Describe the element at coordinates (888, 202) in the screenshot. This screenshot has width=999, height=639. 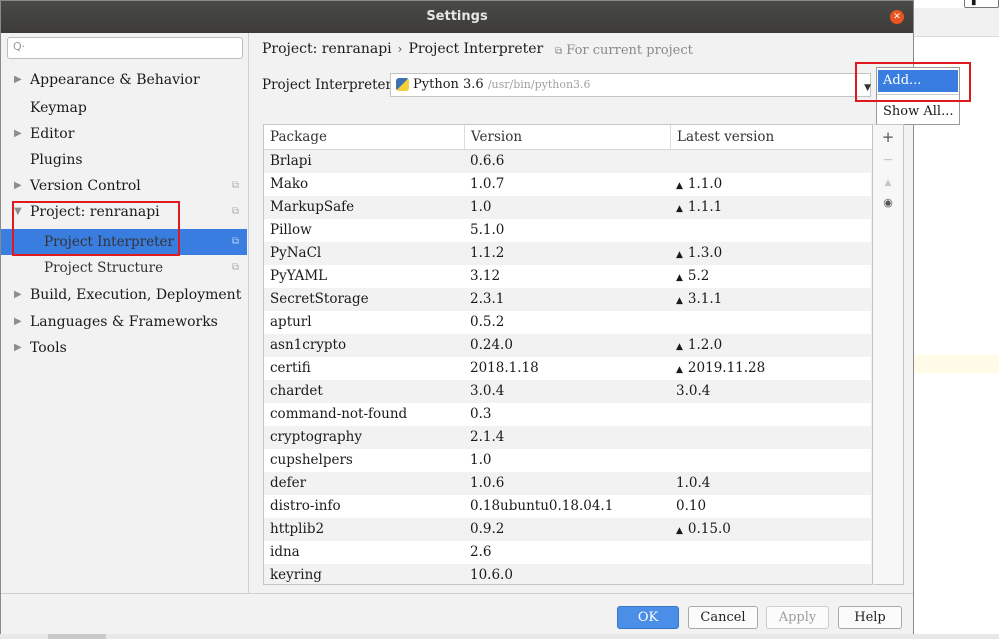
I see `show-early-releases-icon: ◉` at that location.